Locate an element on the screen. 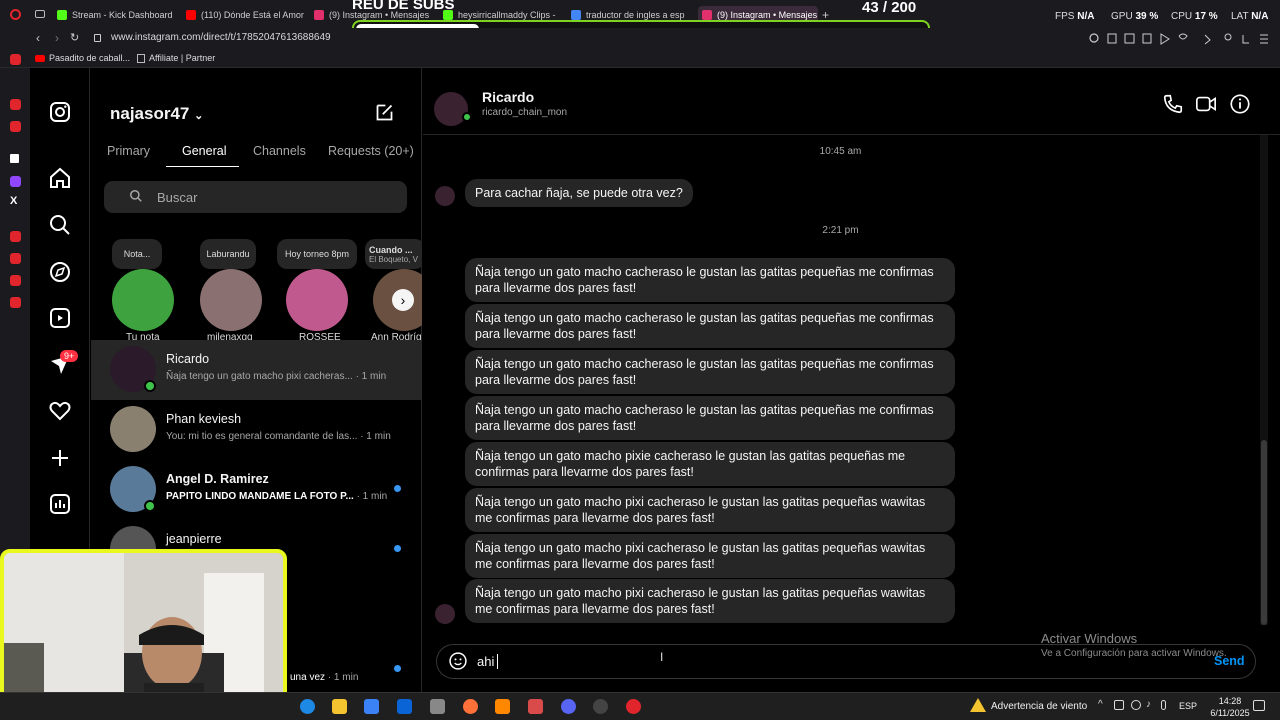 The image size is (1280, 720). text-caret is located at coordinates (497, 661).